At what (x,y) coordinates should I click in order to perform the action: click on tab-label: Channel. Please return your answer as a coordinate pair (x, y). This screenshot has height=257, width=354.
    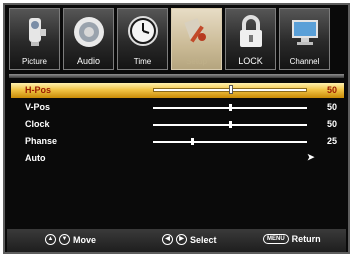
    Looking at the image, I should click on (304, 61).